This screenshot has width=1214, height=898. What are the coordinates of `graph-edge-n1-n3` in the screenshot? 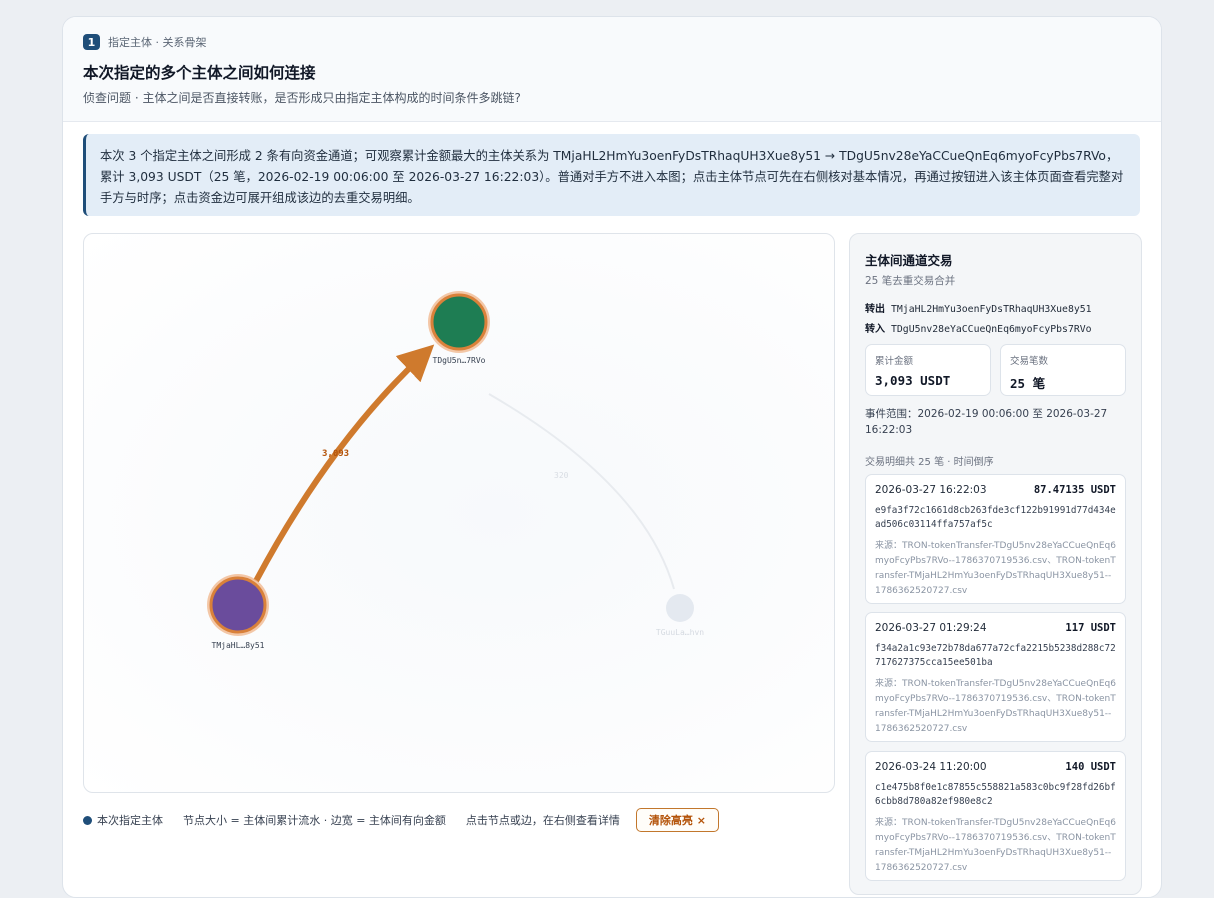 It's located at (581, 491).